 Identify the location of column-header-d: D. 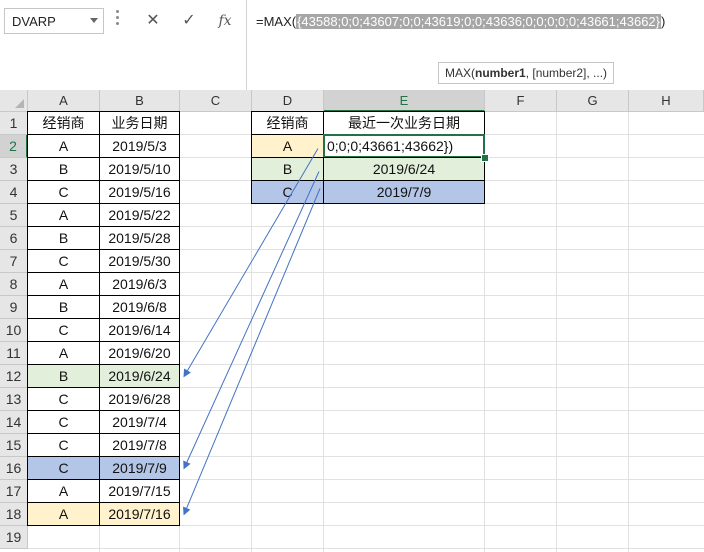
(288, 101).